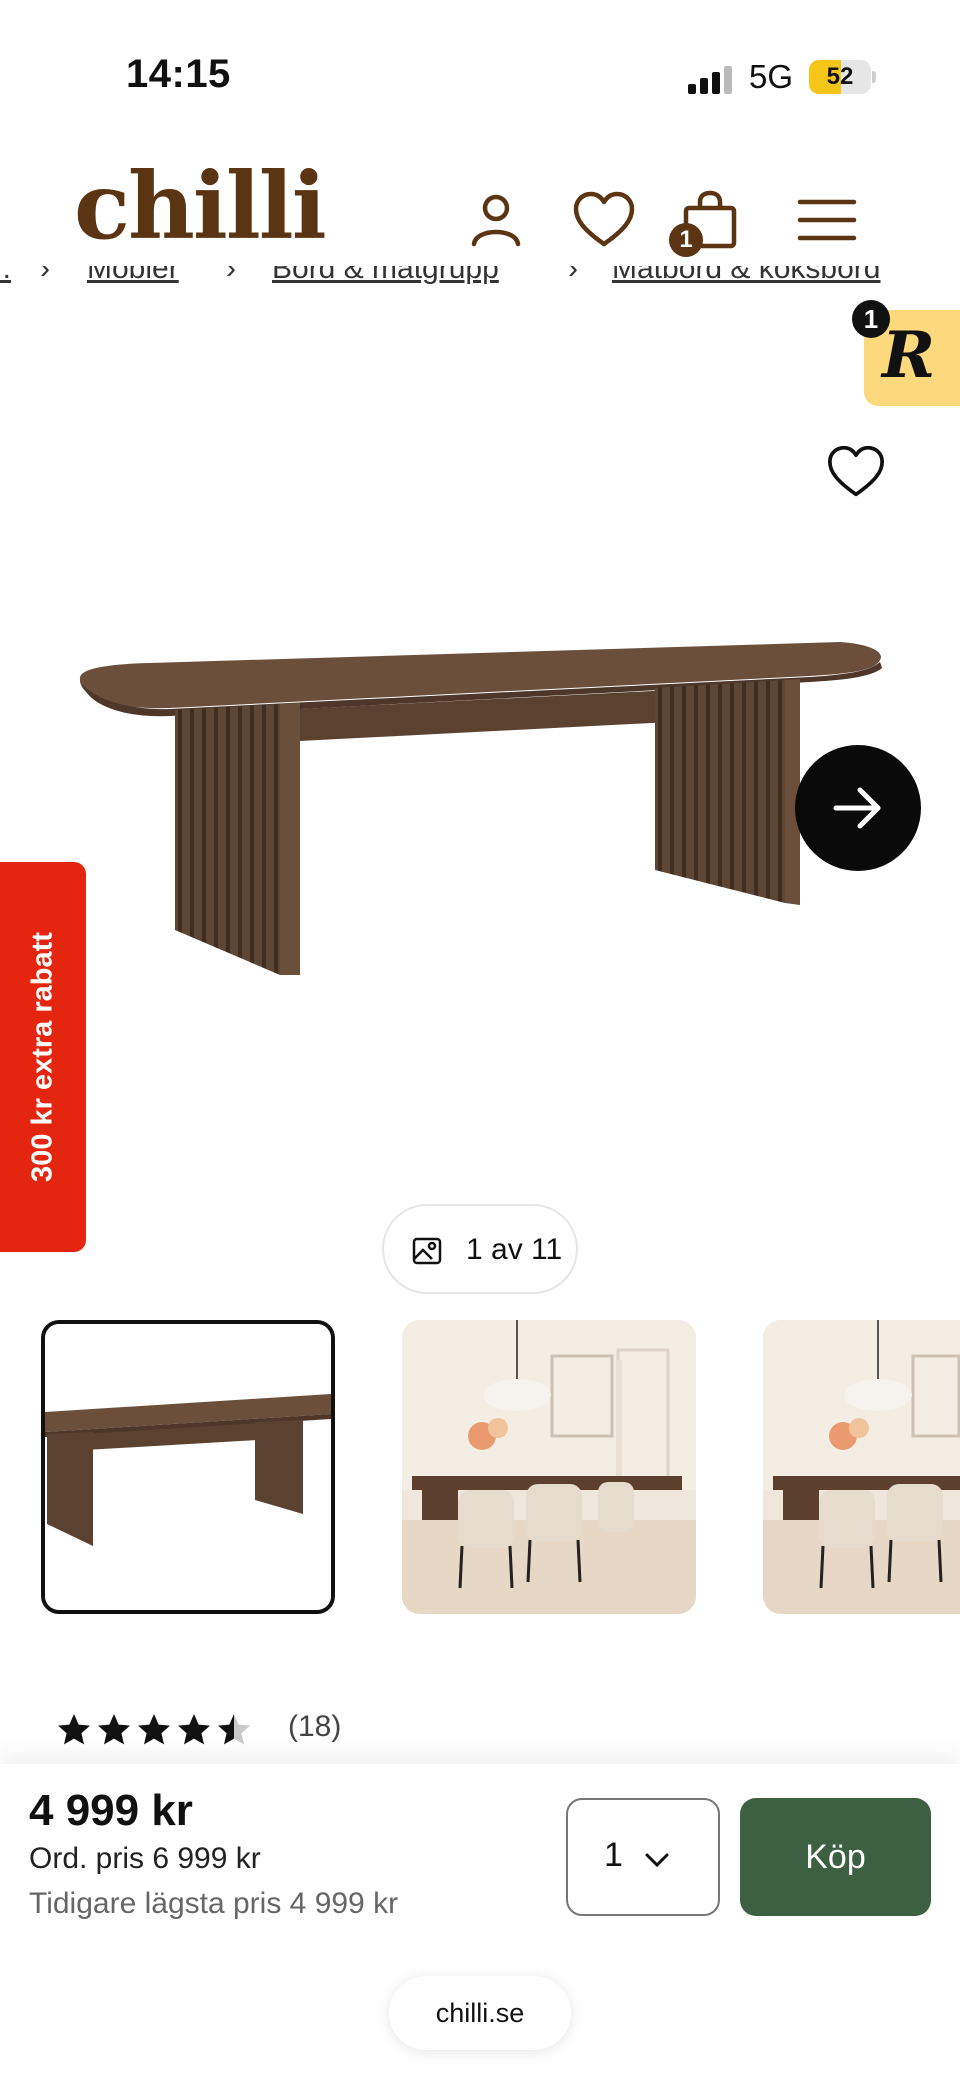 The height and width of the screenshot is (2087, 960). Describe the element at coordinates (613, 1855) in the screenshot. I see `quantity-value: 1` at that location.